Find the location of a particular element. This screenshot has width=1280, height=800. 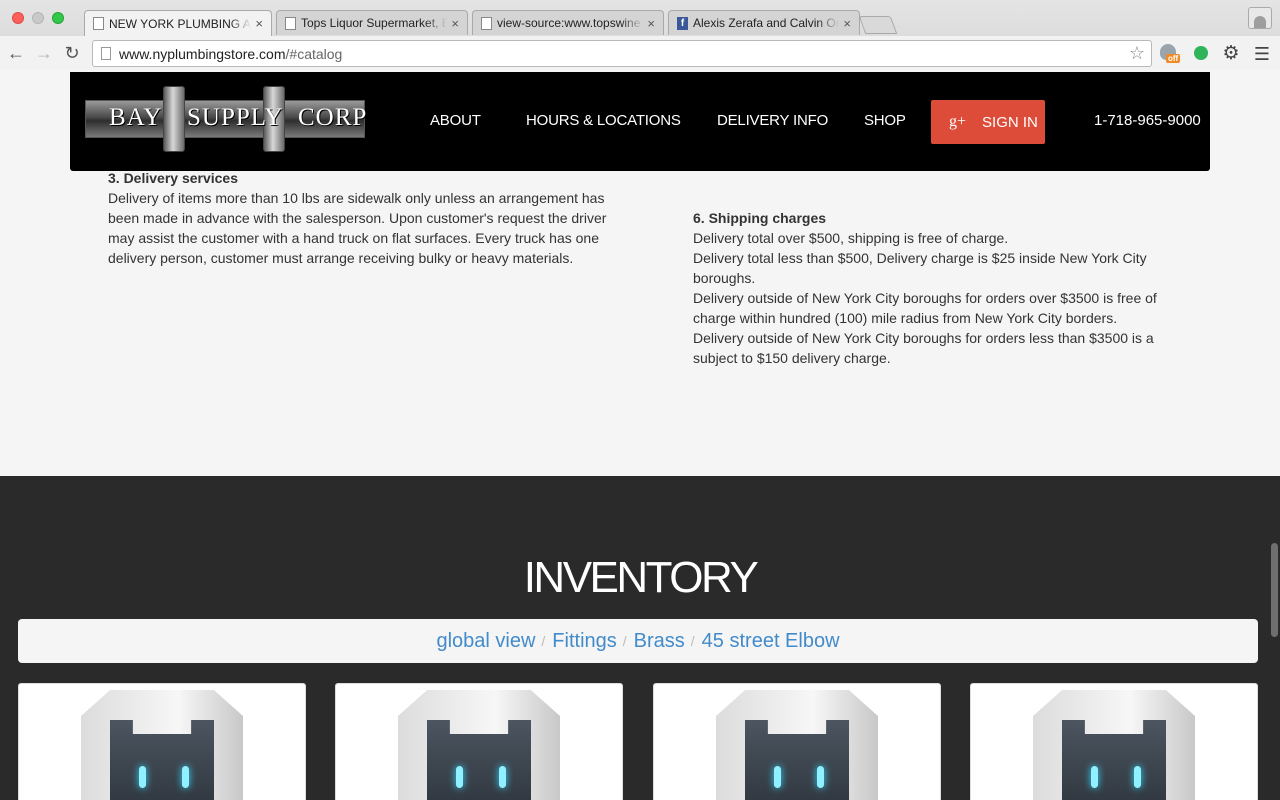

tab-title: NEW YORK PLUMBING AND is located at coordinates (180, 23).